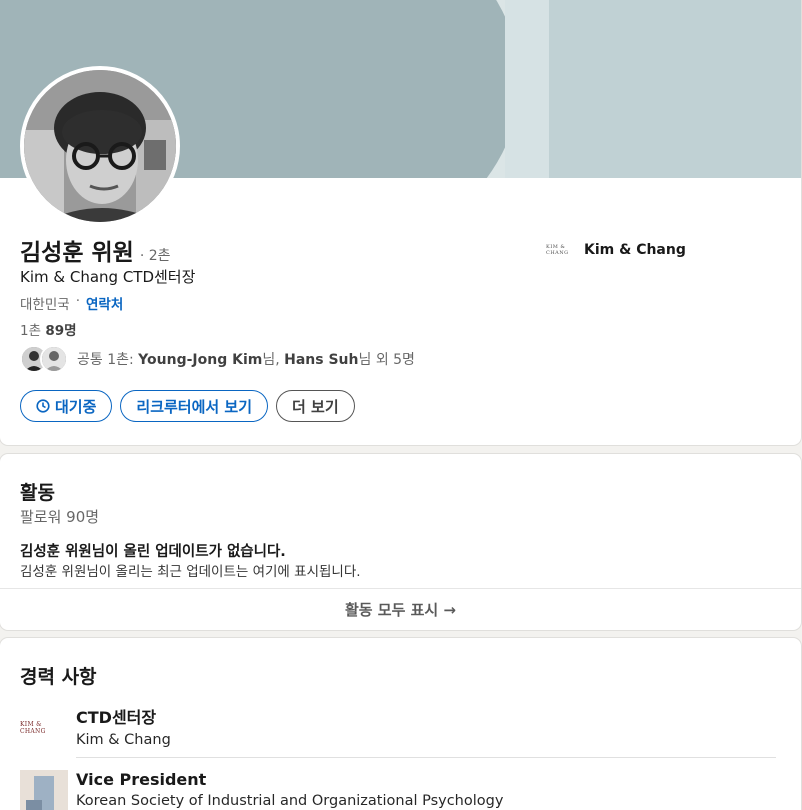 The width and height of the screenshot is (802, 810). Describe the element at coordinates (116, 717) in the screenshot. I see `experience-title: CTD센터장` at that location.